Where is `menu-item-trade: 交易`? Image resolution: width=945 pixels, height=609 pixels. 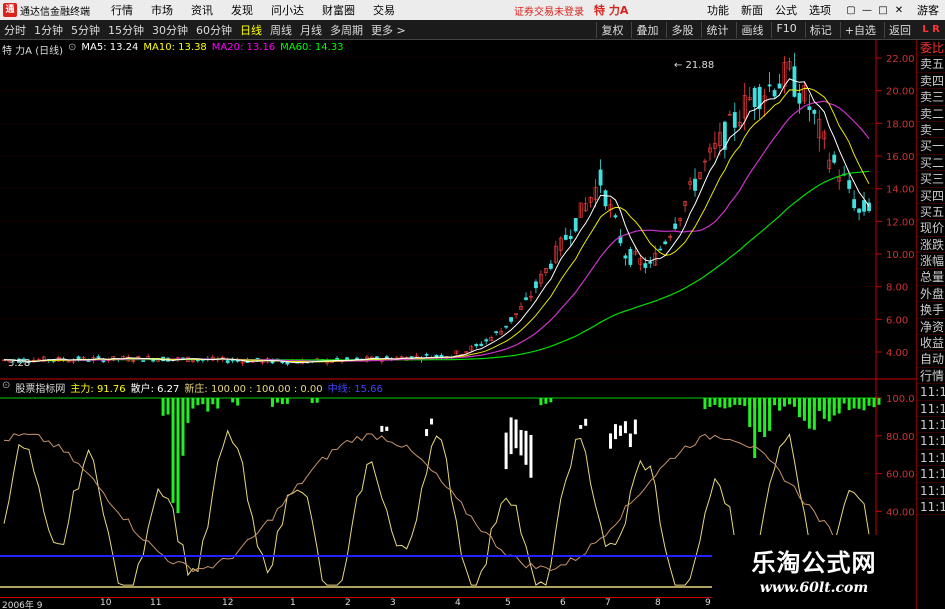
menu-item-trade: 交易 is located at coordinates (384, 10).